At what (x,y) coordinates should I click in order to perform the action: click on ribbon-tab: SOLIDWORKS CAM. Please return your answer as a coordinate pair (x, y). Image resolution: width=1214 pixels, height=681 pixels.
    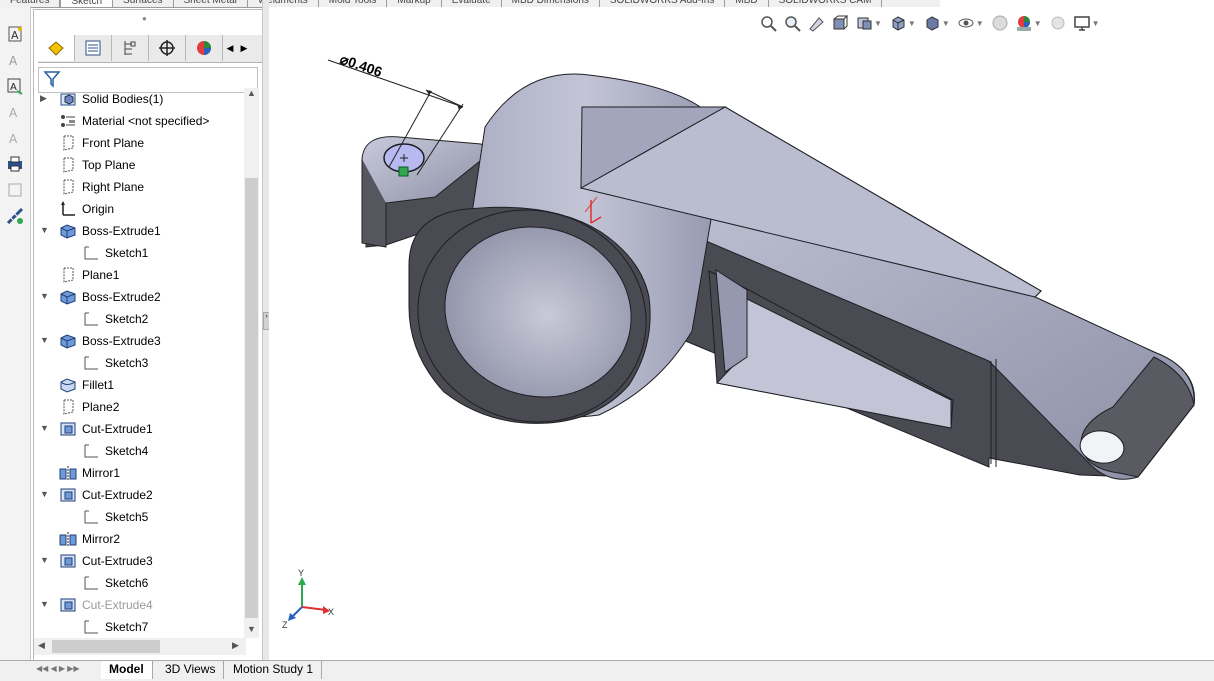
    Looking at the image, I should click on (826, 3).